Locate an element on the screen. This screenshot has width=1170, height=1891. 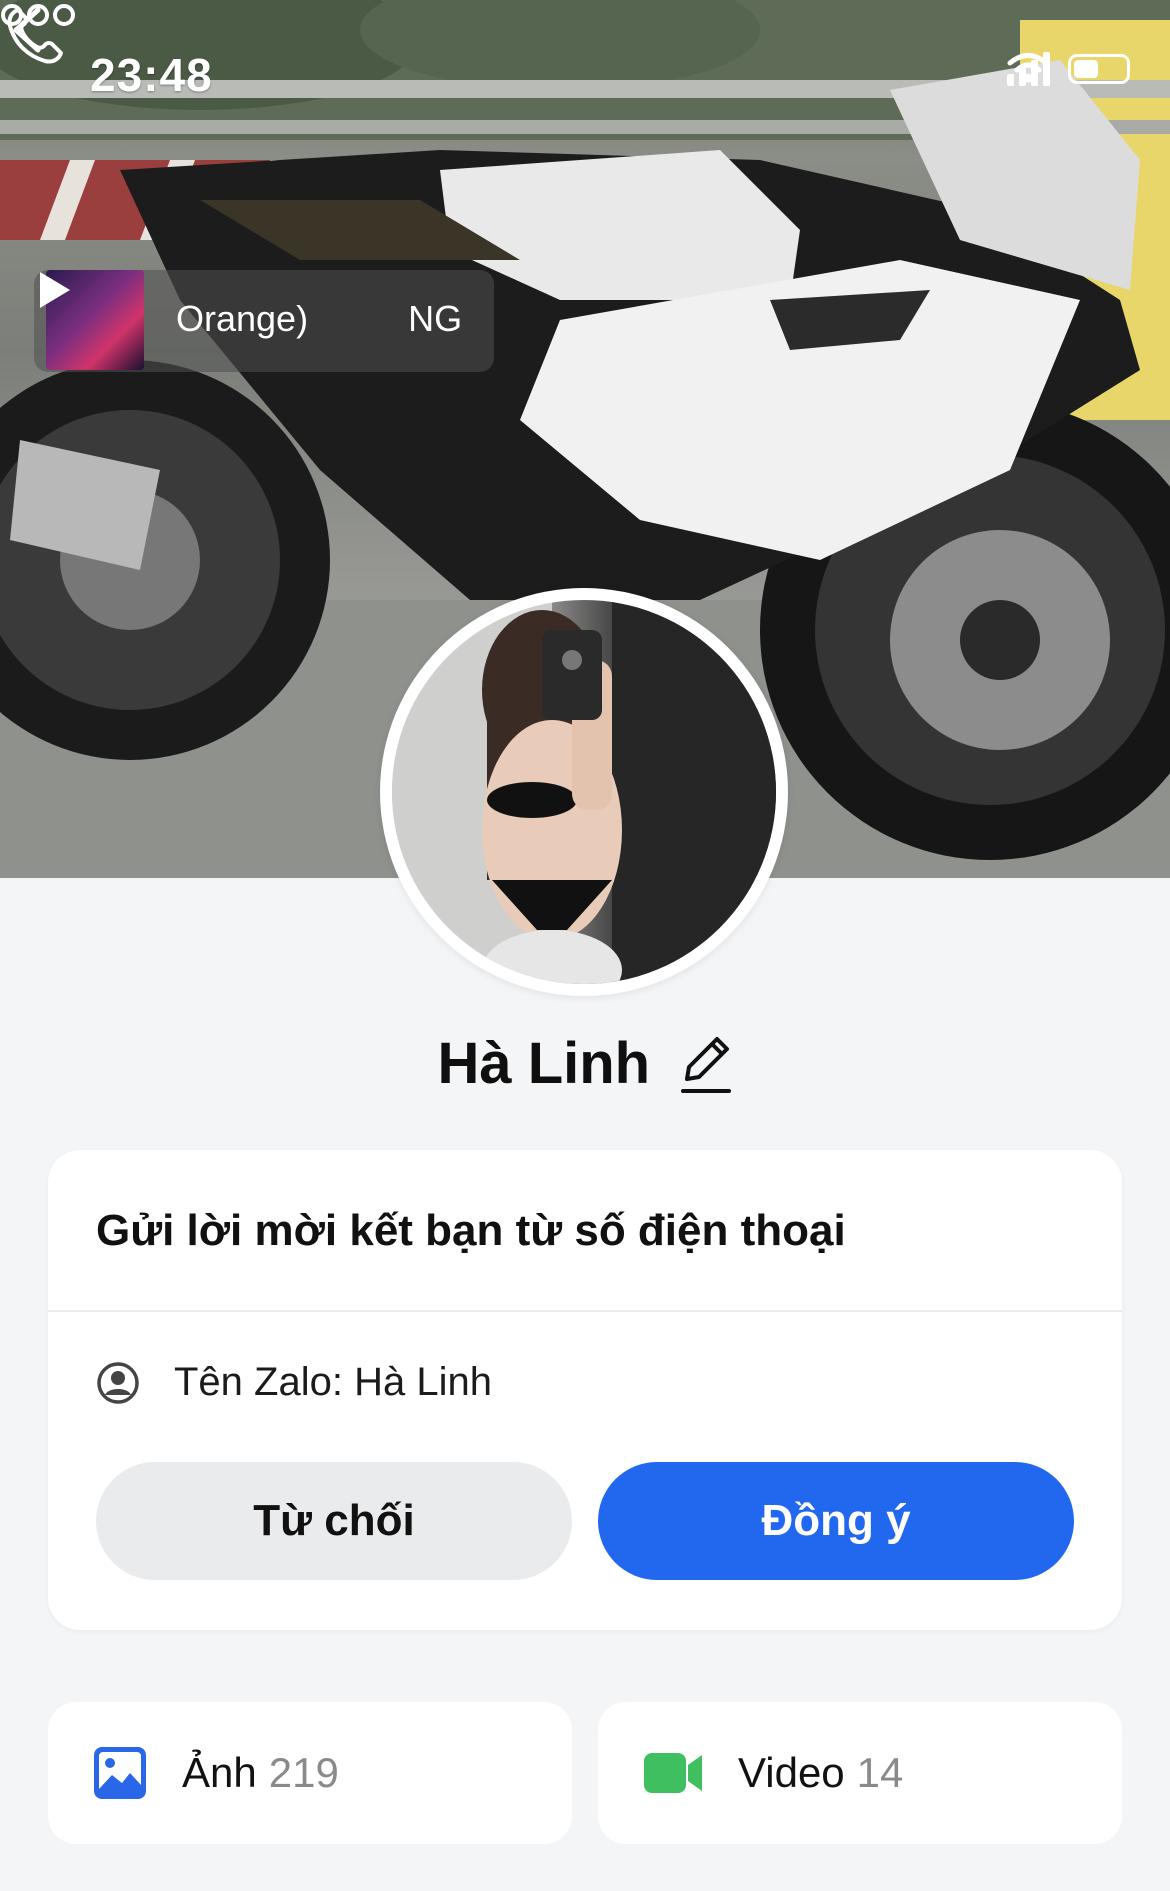
avatar-illustration is located at coordinates (584, 792).